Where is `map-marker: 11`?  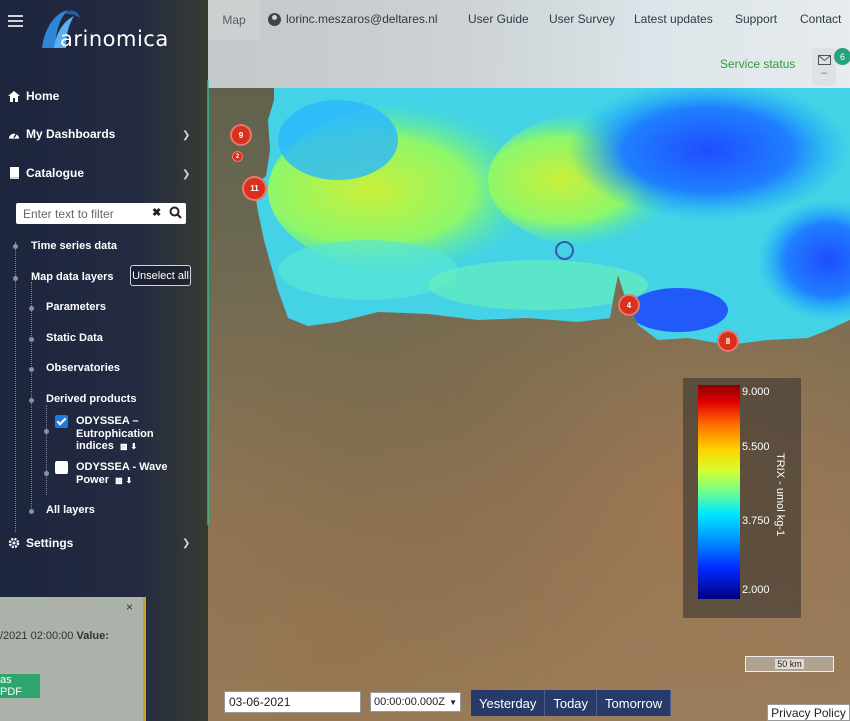
map-marker: 11 is located at coordinates (254, 188).